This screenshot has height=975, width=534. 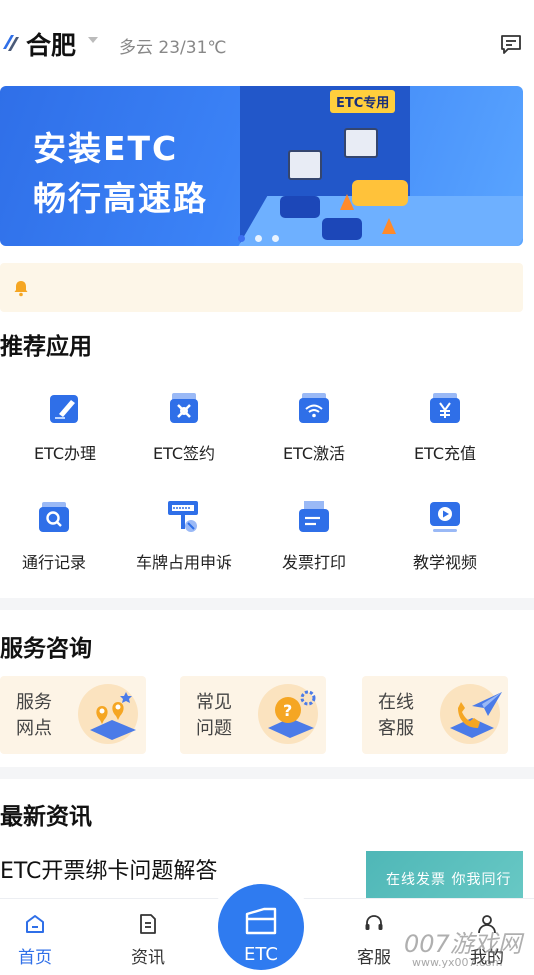 What do you see at coordinates (214, 715) in the screenshot?
I see `service-label: 常见问题` at bounding box center [214, 715].